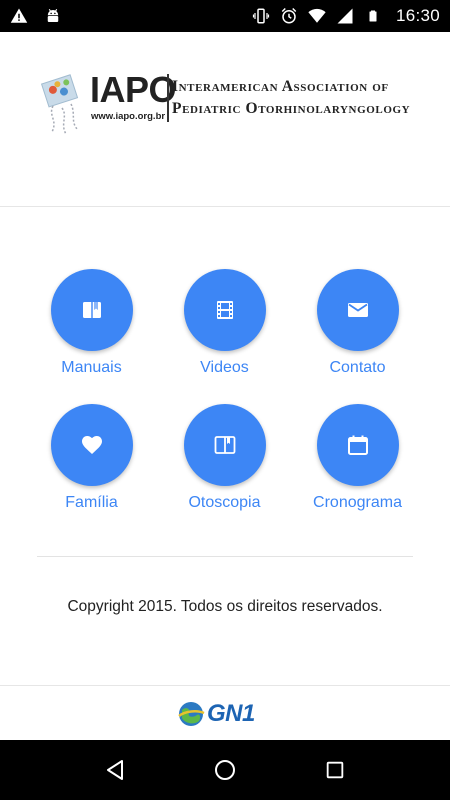 This screenshot has height=800, width=450. I want to click on vibrate-icon, so click(261, 16).